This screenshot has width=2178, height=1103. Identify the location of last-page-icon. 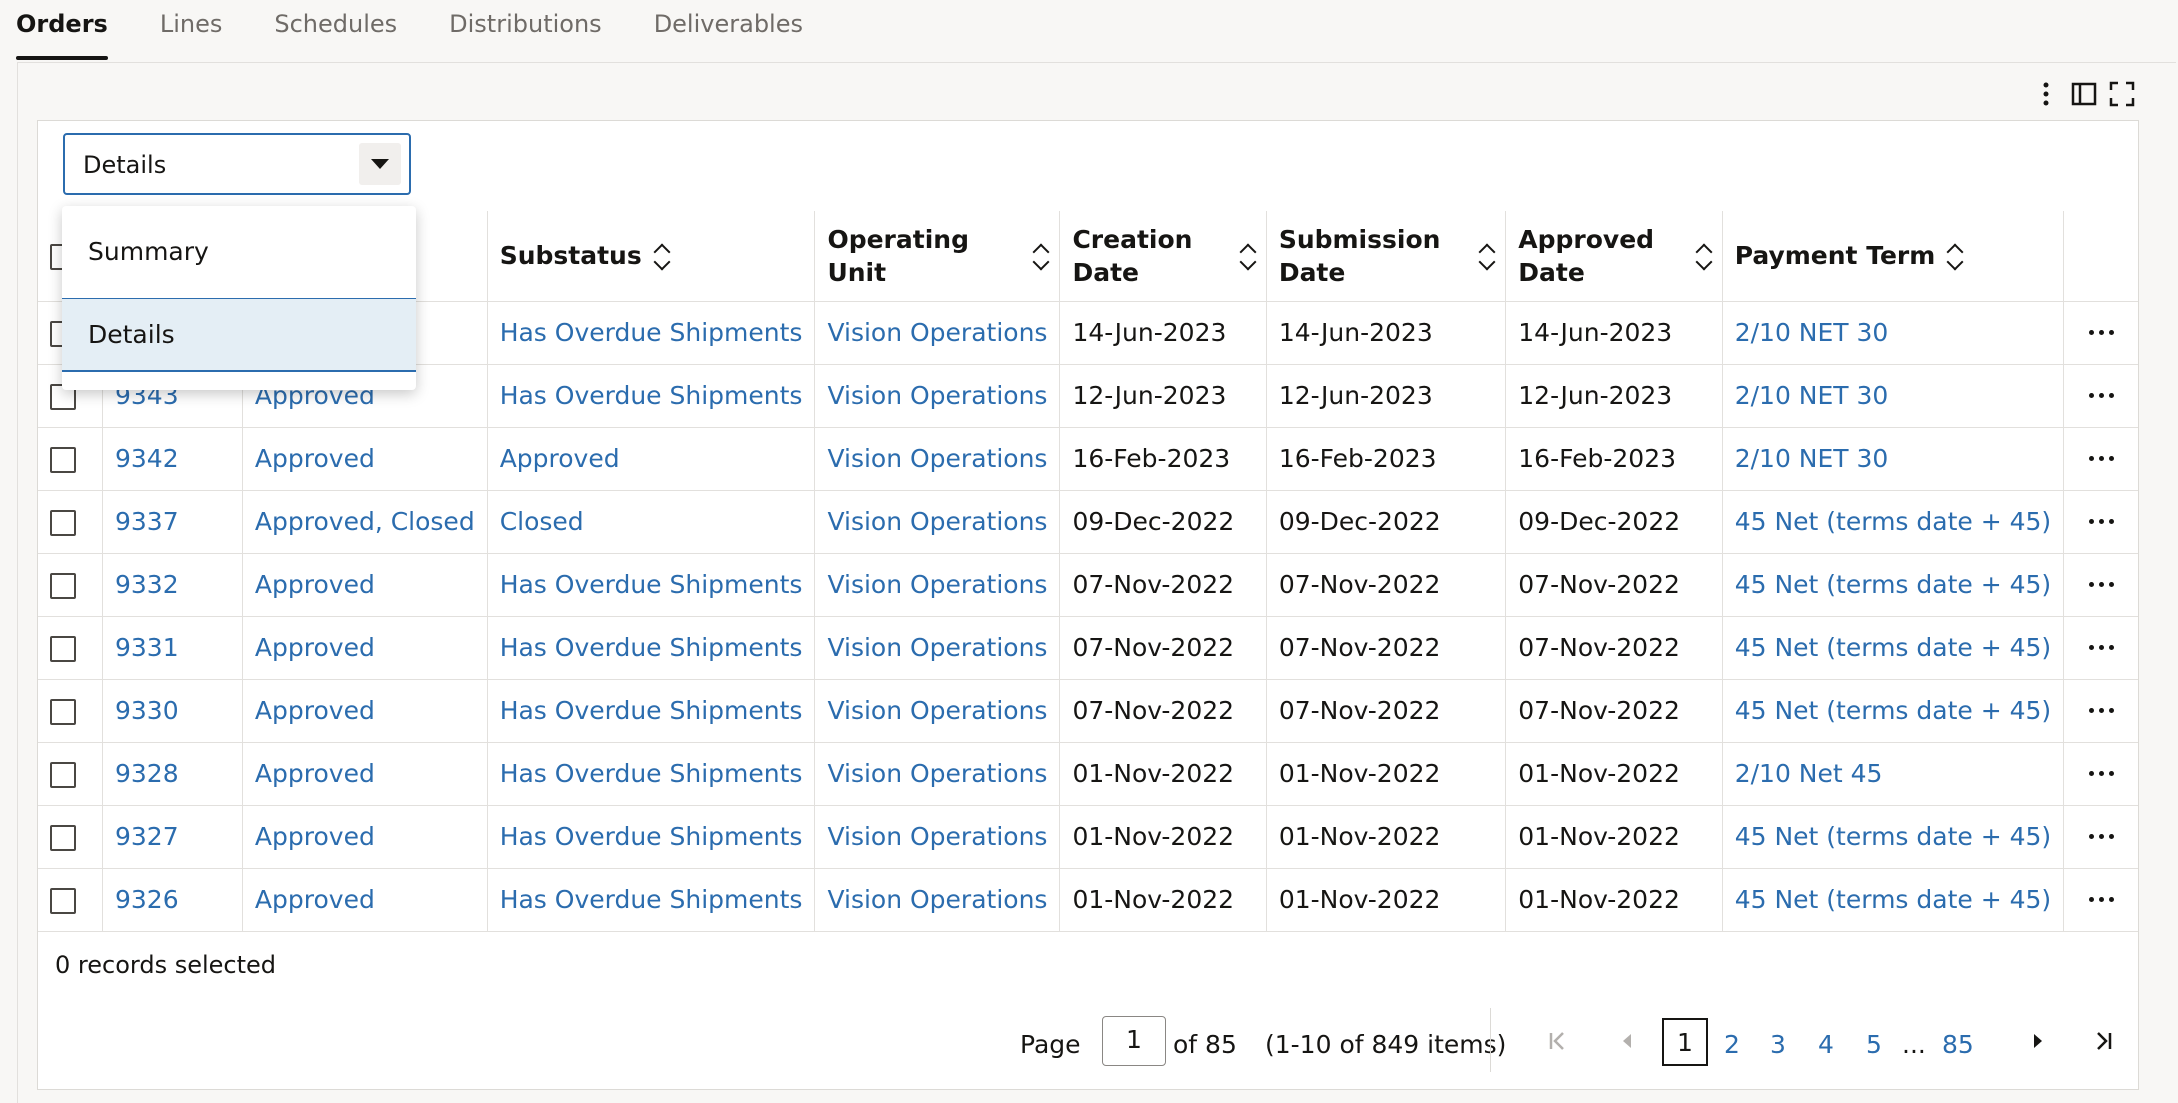
(2103, 1041).